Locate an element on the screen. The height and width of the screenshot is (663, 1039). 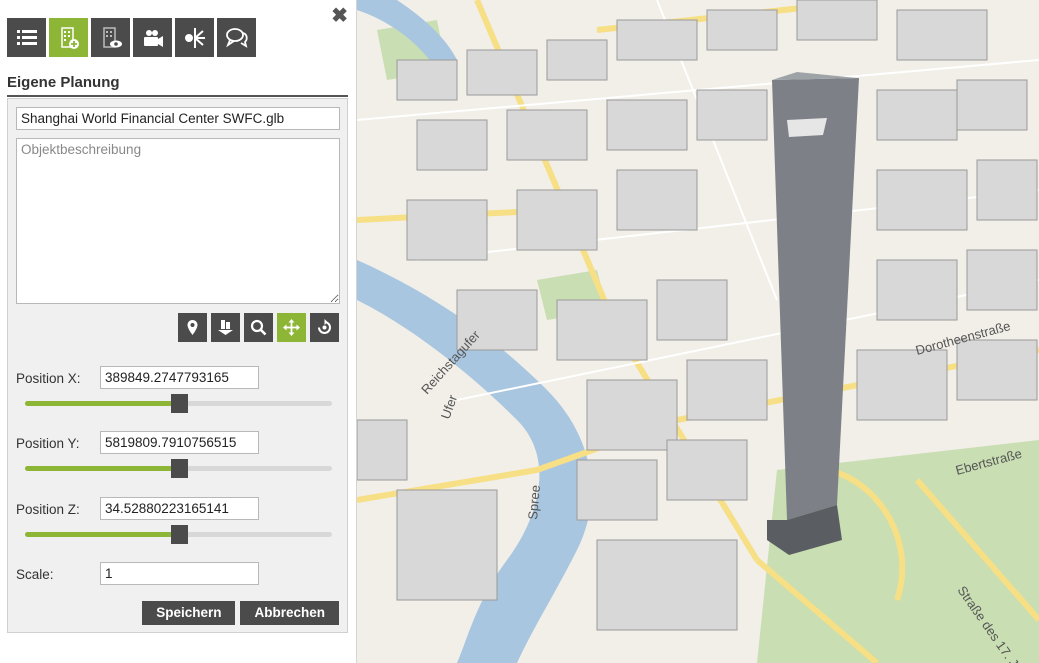
building-visibility-icon is located at coordinates (112, 37).